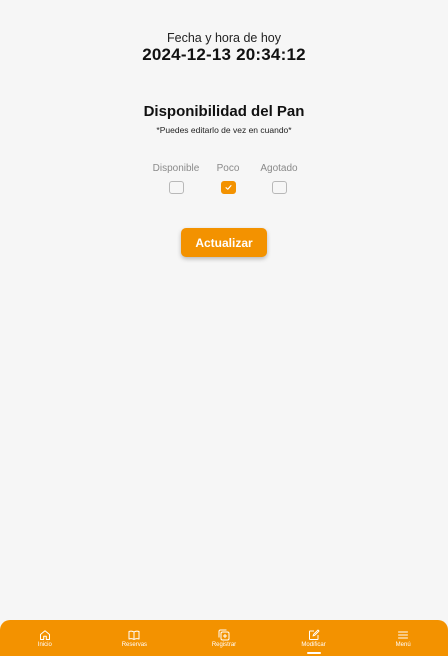 This screenshot has height=656, width=448. I want to click on availability-title: Disponibilidad del Pan, so click(224, 111).